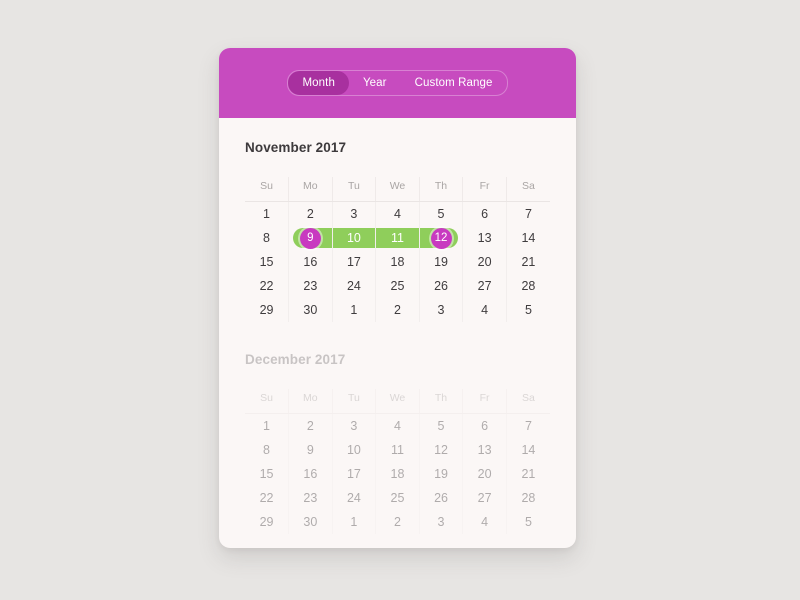 The width and height of the screenshot is (800, 600). I want to click on day-number: 29, so click(266, 522).